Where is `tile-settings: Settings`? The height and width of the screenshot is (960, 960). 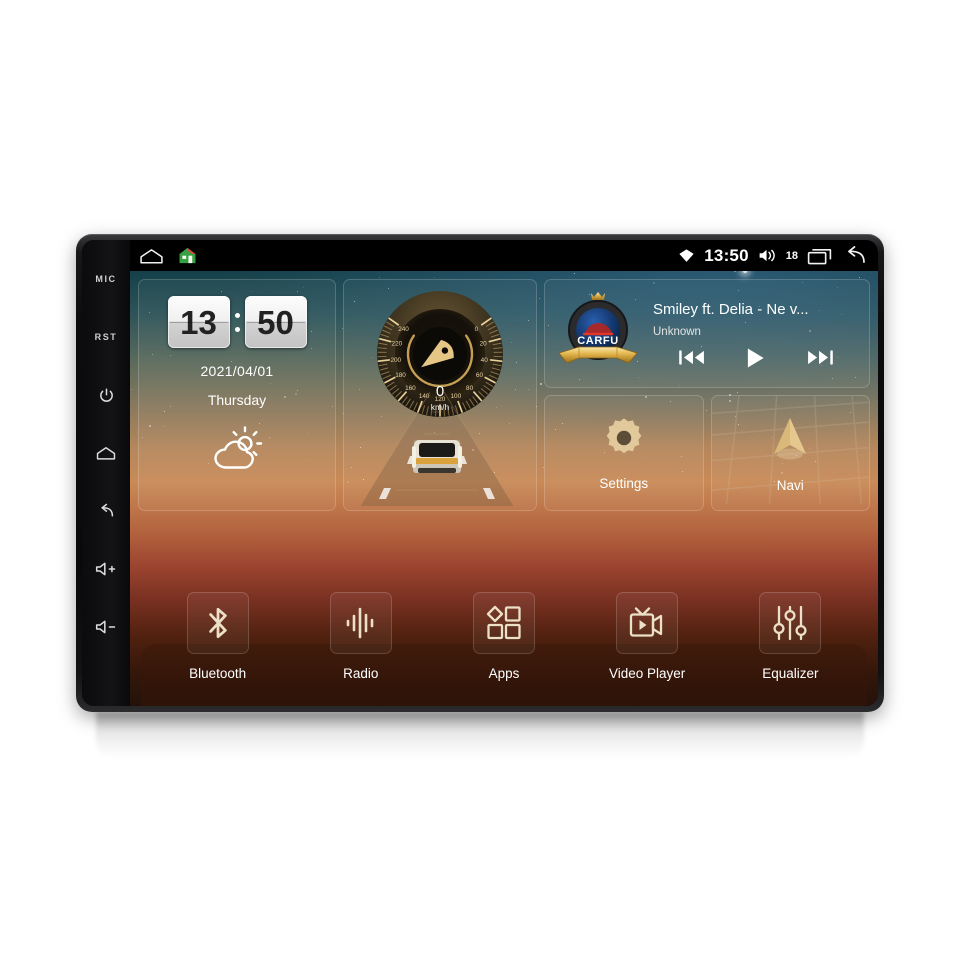 tile-settings: Settings is located at coordinates (624, 453).